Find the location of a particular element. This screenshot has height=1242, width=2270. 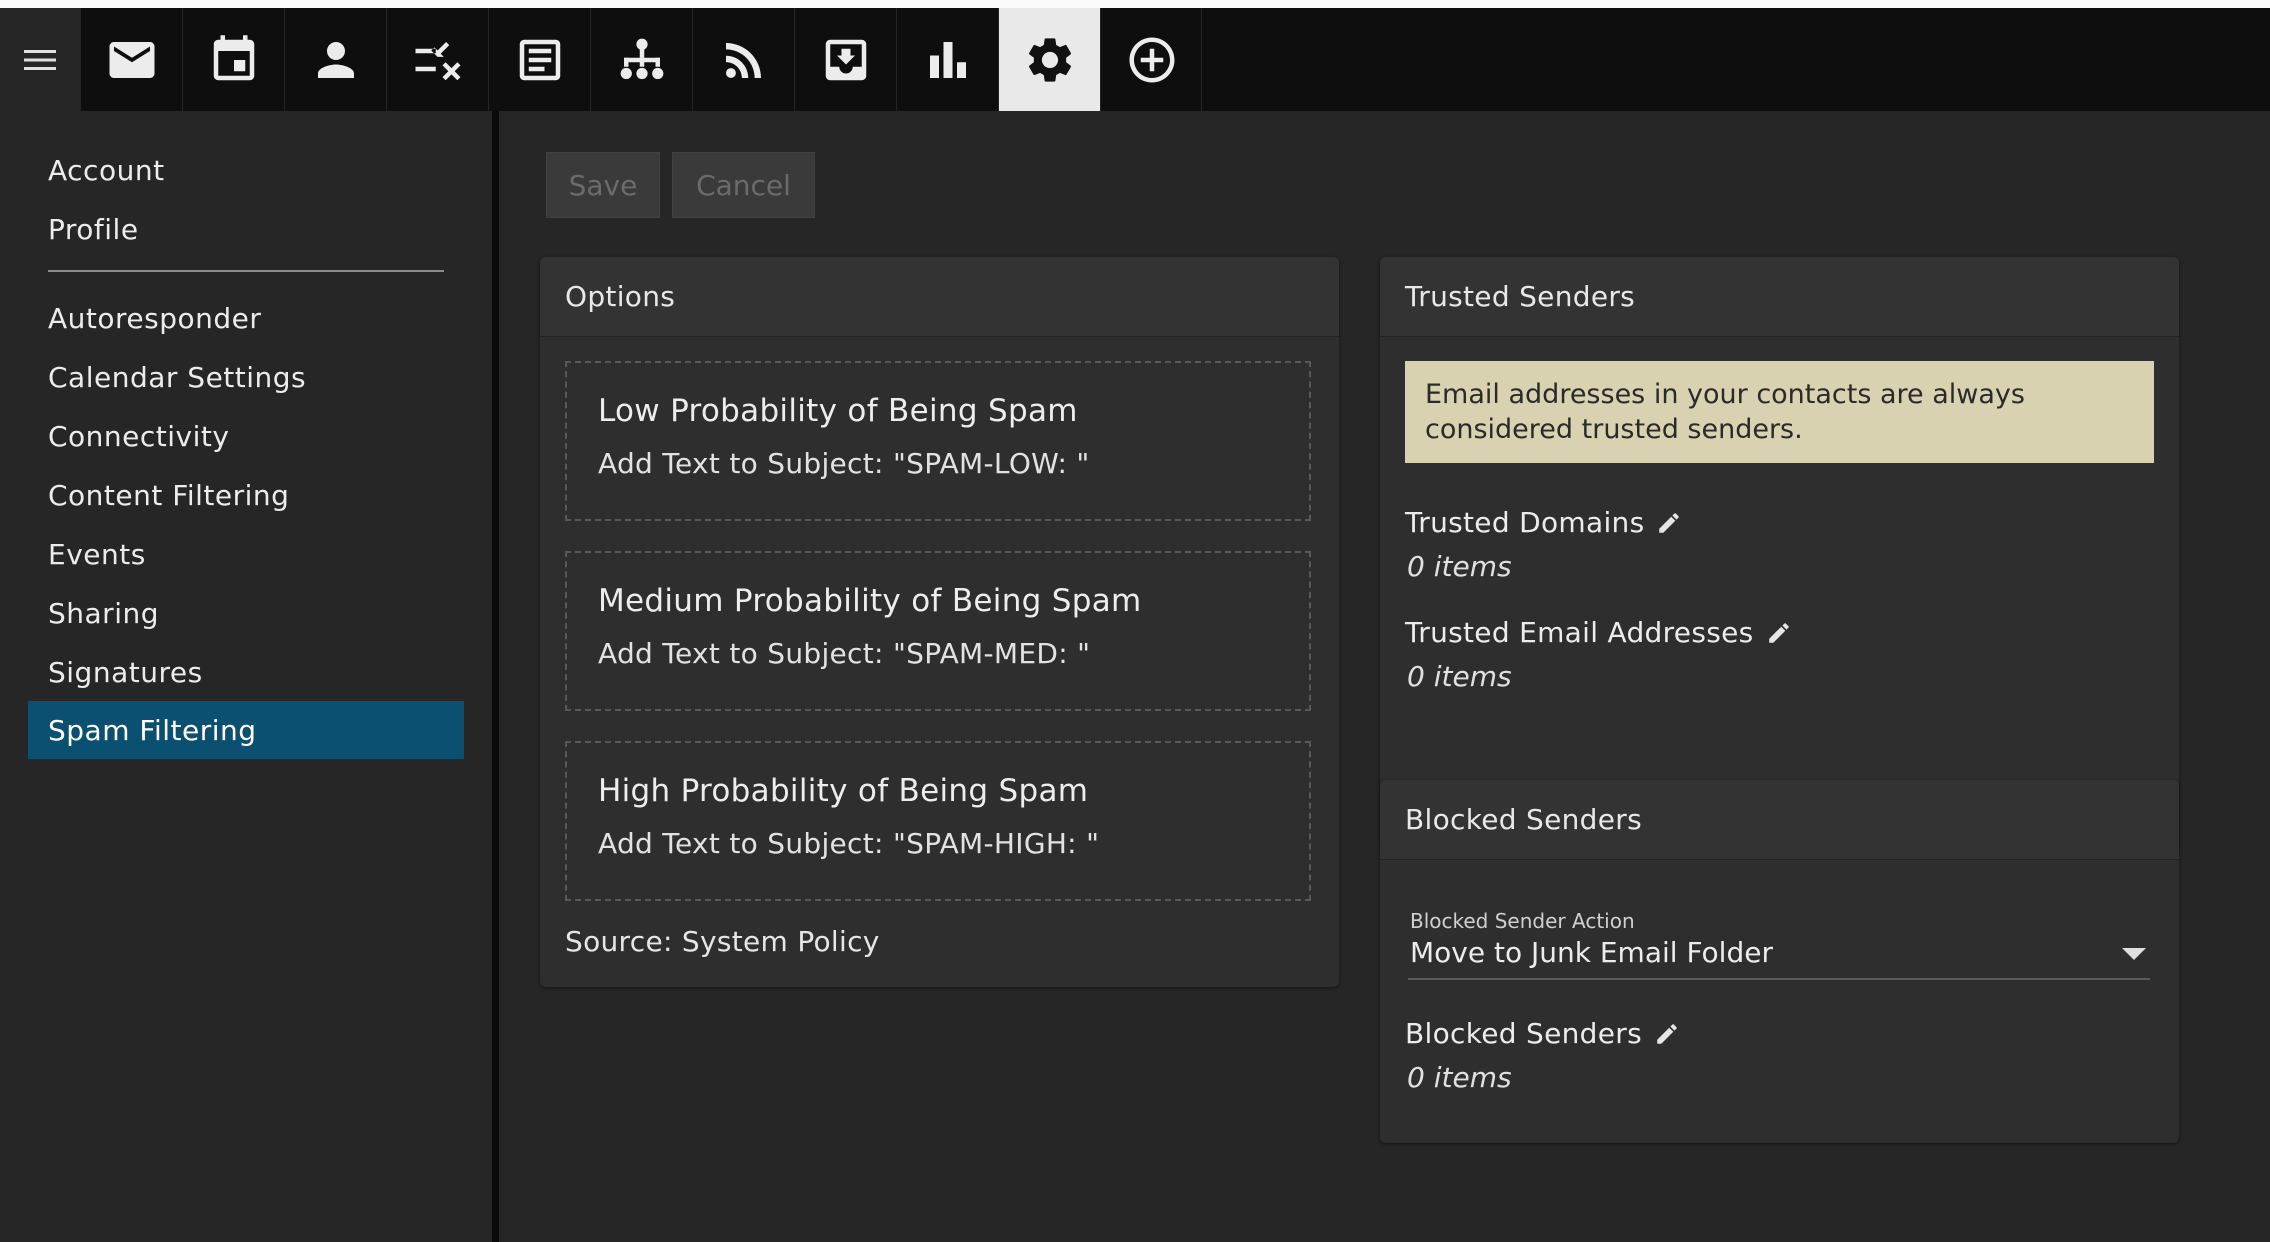

sidebar-item-sharing: Sharing is located at coordinates (246, 613).